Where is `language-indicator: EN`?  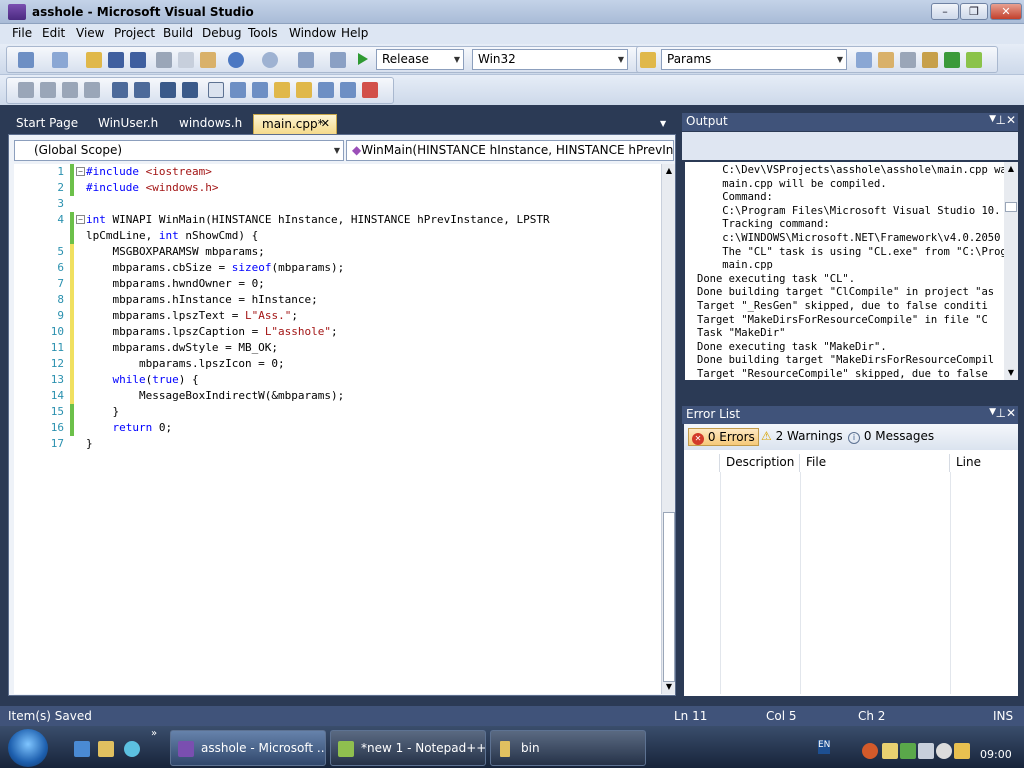 language-indicator: EN is located at coordinates (824, 747).